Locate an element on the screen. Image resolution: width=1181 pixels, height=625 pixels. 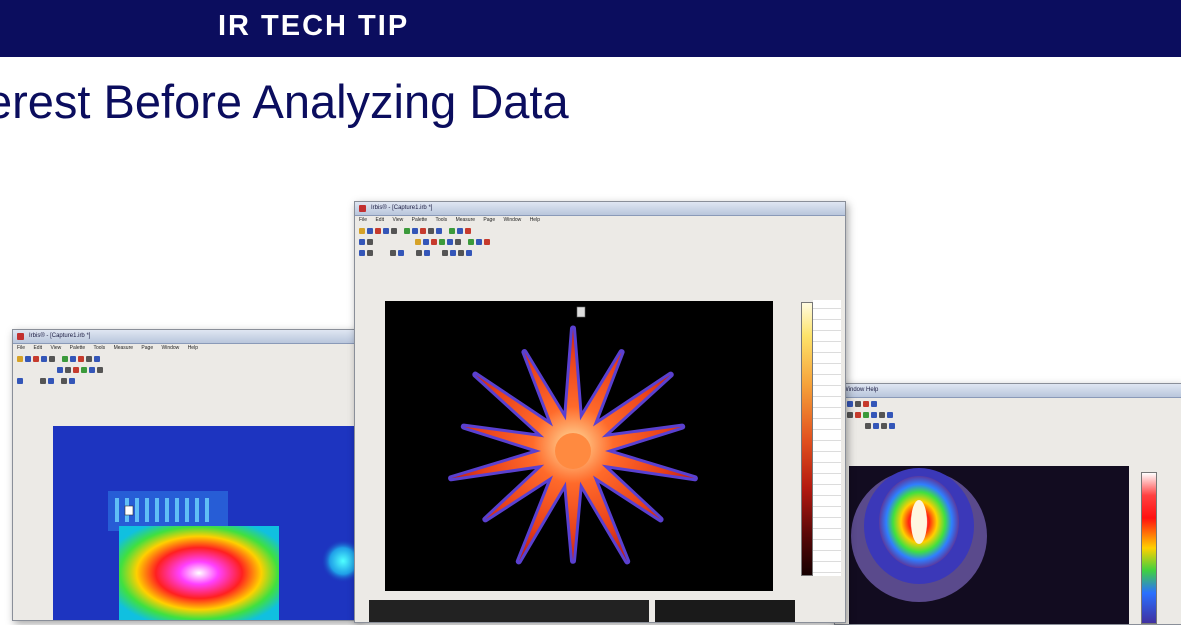
thermal-window-right: Window Help is located at coordinates (1007, 504).